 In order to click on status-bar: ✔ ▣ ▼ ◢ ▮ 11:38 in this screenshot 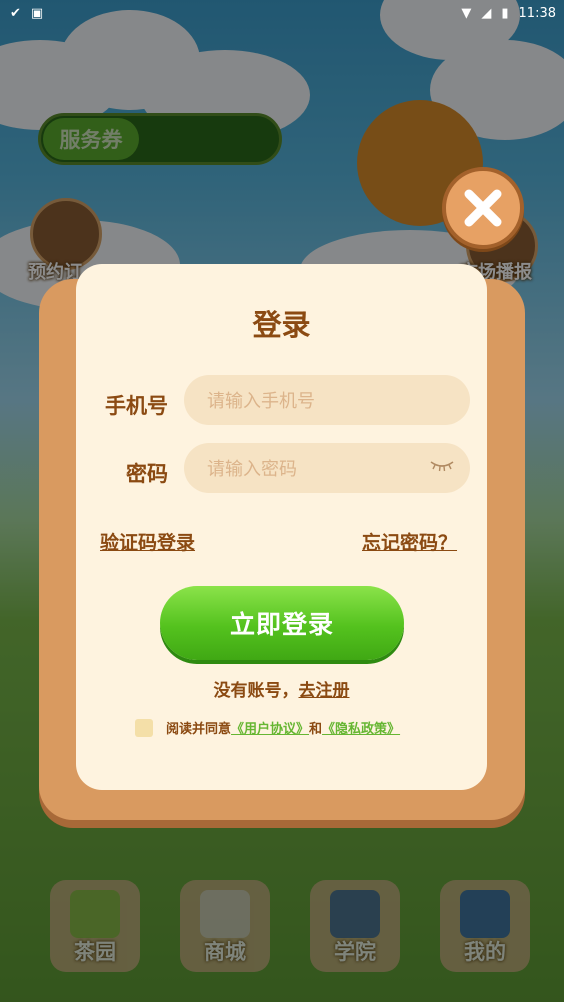, I will do `click(282, 13)`.